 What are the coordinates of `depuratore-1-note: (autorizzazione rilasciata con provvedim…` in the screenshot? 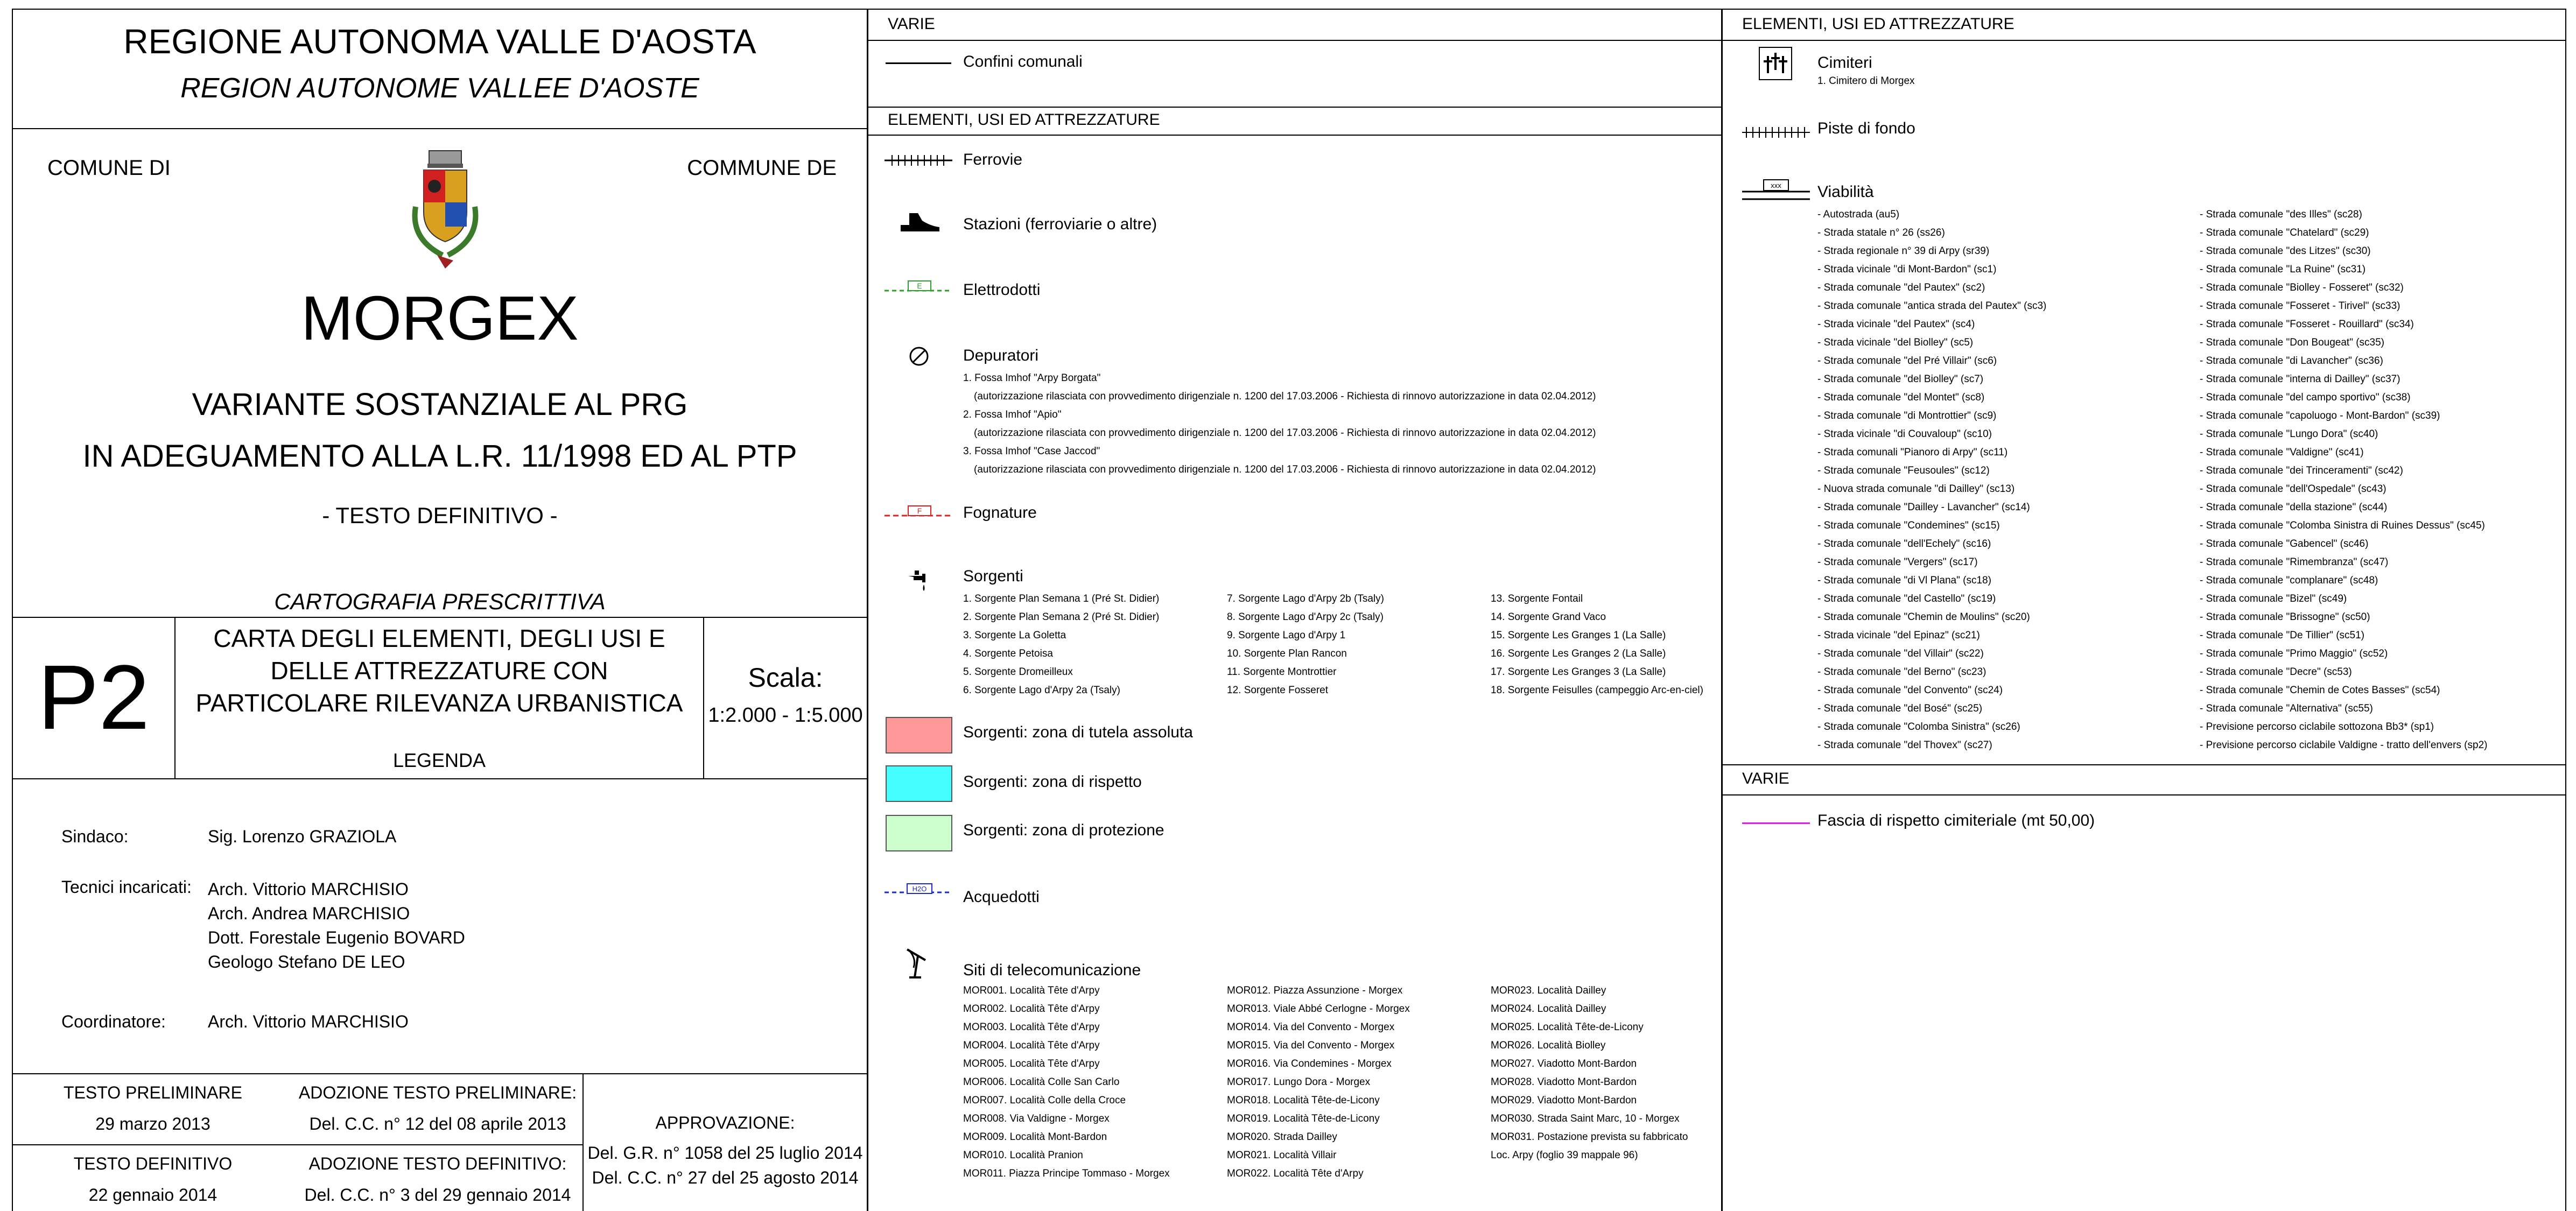 It's located at (1285, 396).